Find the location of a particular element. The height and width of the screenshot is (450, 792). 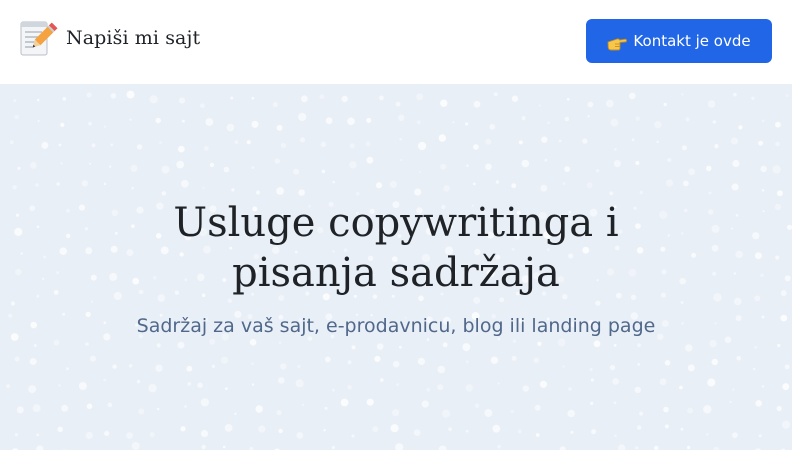

hero-title: Usluge copywritinga i pisanja sadržaja is located at coordinates (396, 248).